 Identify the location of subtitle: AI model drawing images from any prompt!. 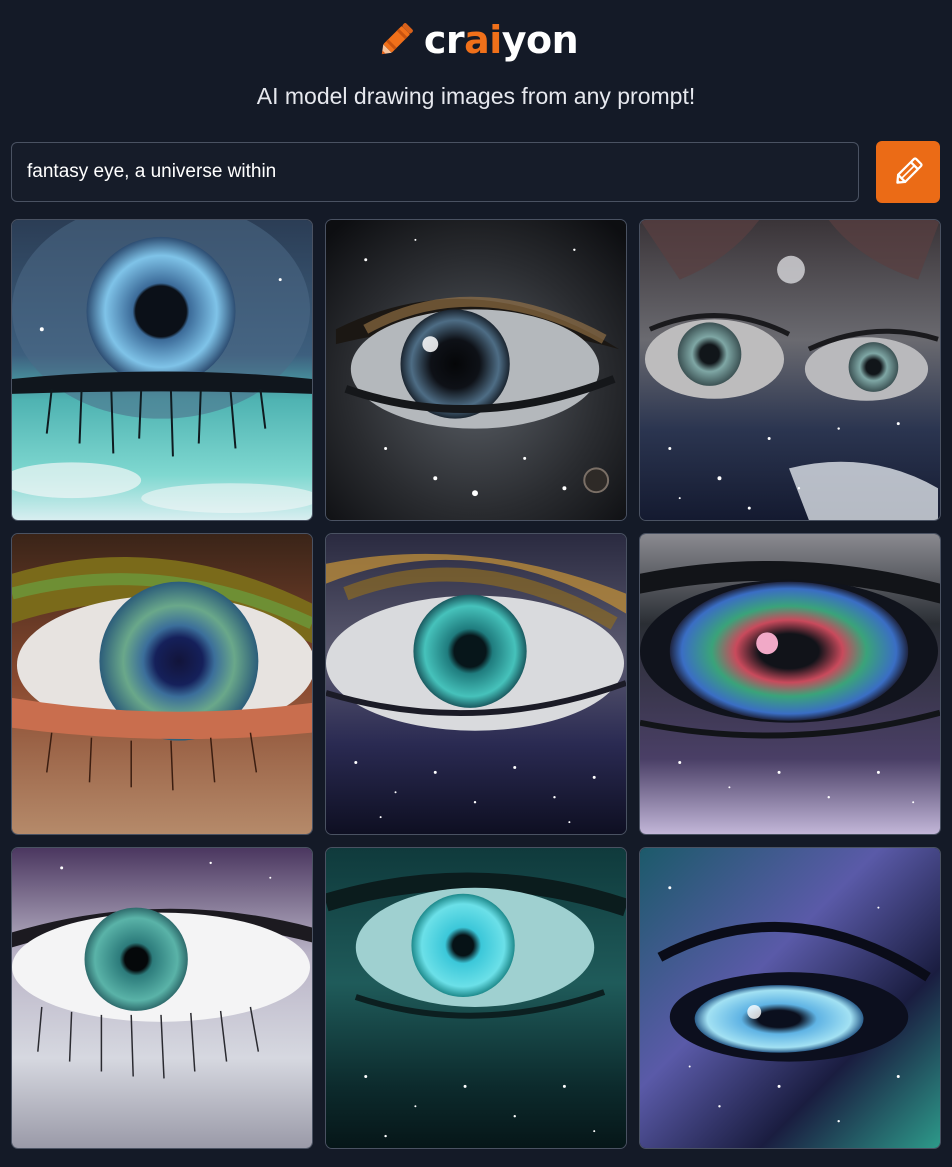
(476, 96).